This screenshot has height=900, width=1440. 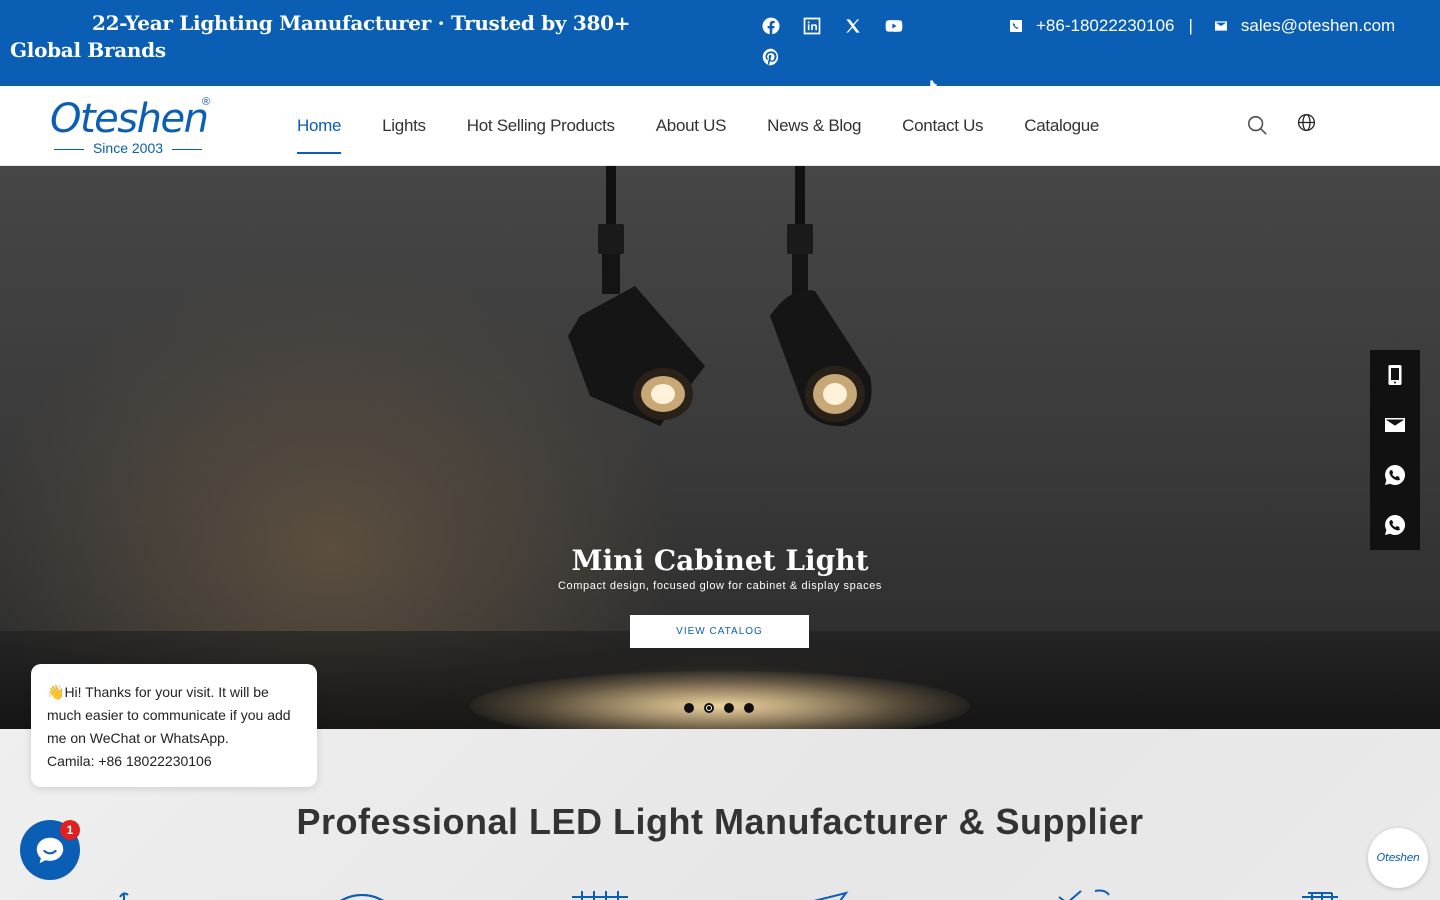 I want to click on site-logo: Oteshen ® Since 2003, so click(x=135, y=127).